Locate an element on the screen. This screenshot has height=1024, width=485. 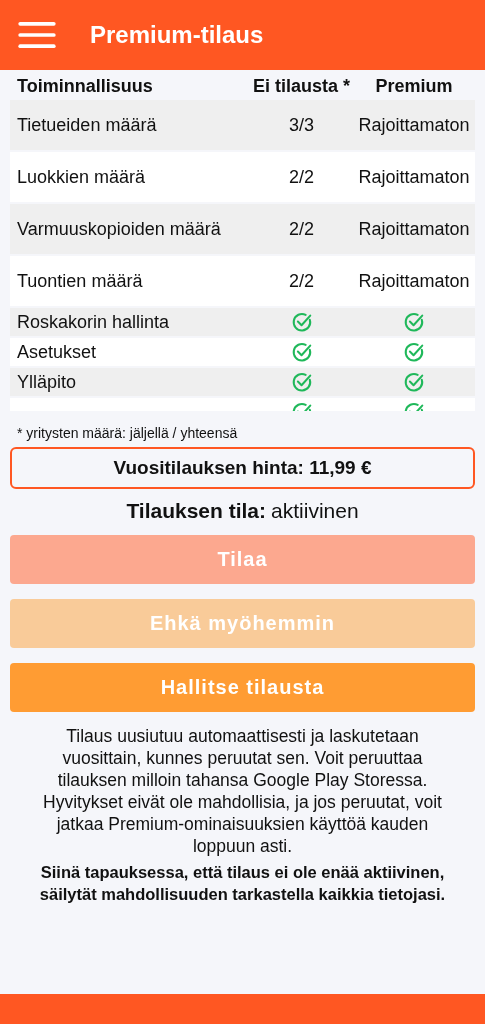
price-label: Vuositilauksen hinta: 11,99 € is located at coordinates (242, 468).